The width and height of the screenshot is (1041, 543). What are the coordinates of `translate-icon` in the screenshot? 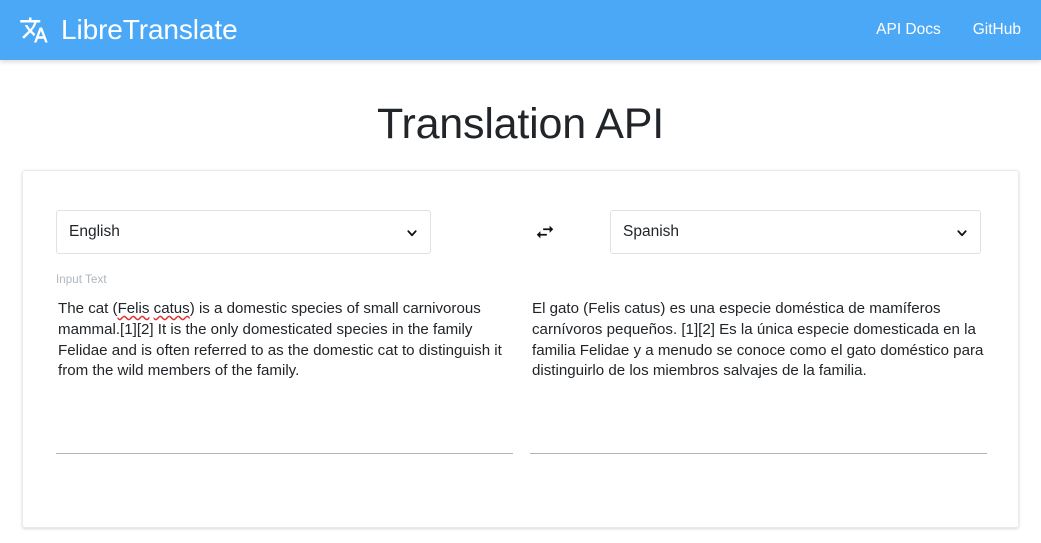 It's located at (34, 30).